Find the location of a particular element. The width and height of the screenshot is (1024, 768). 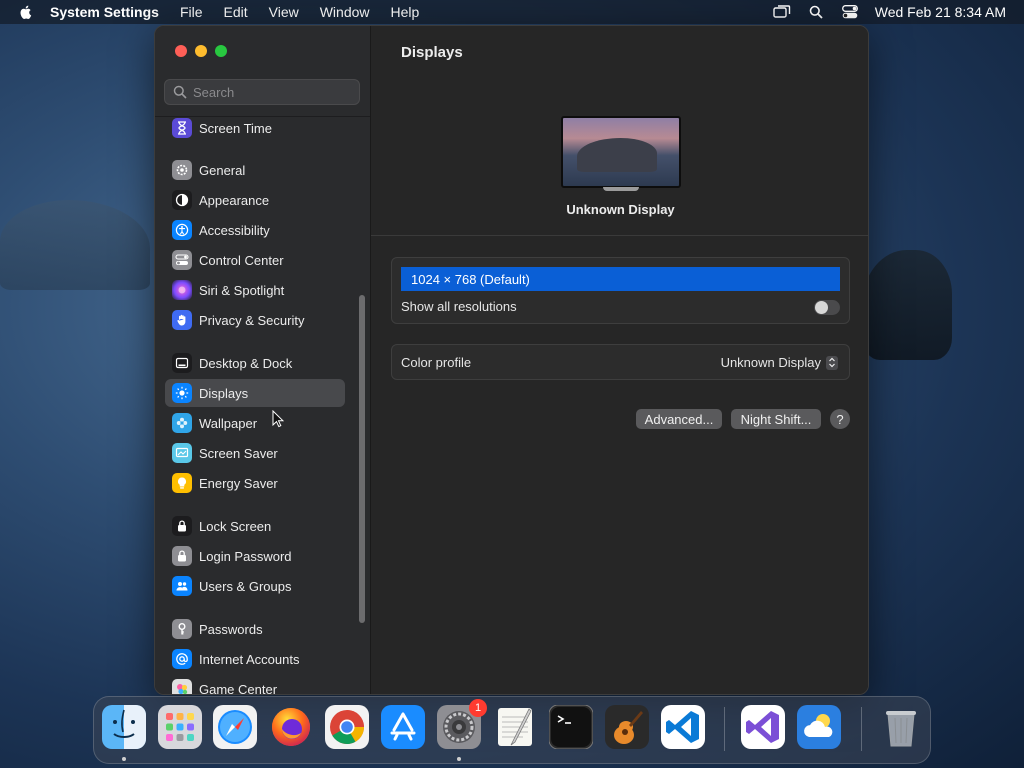

wallpaper-island is located at coordinates (617, 155).